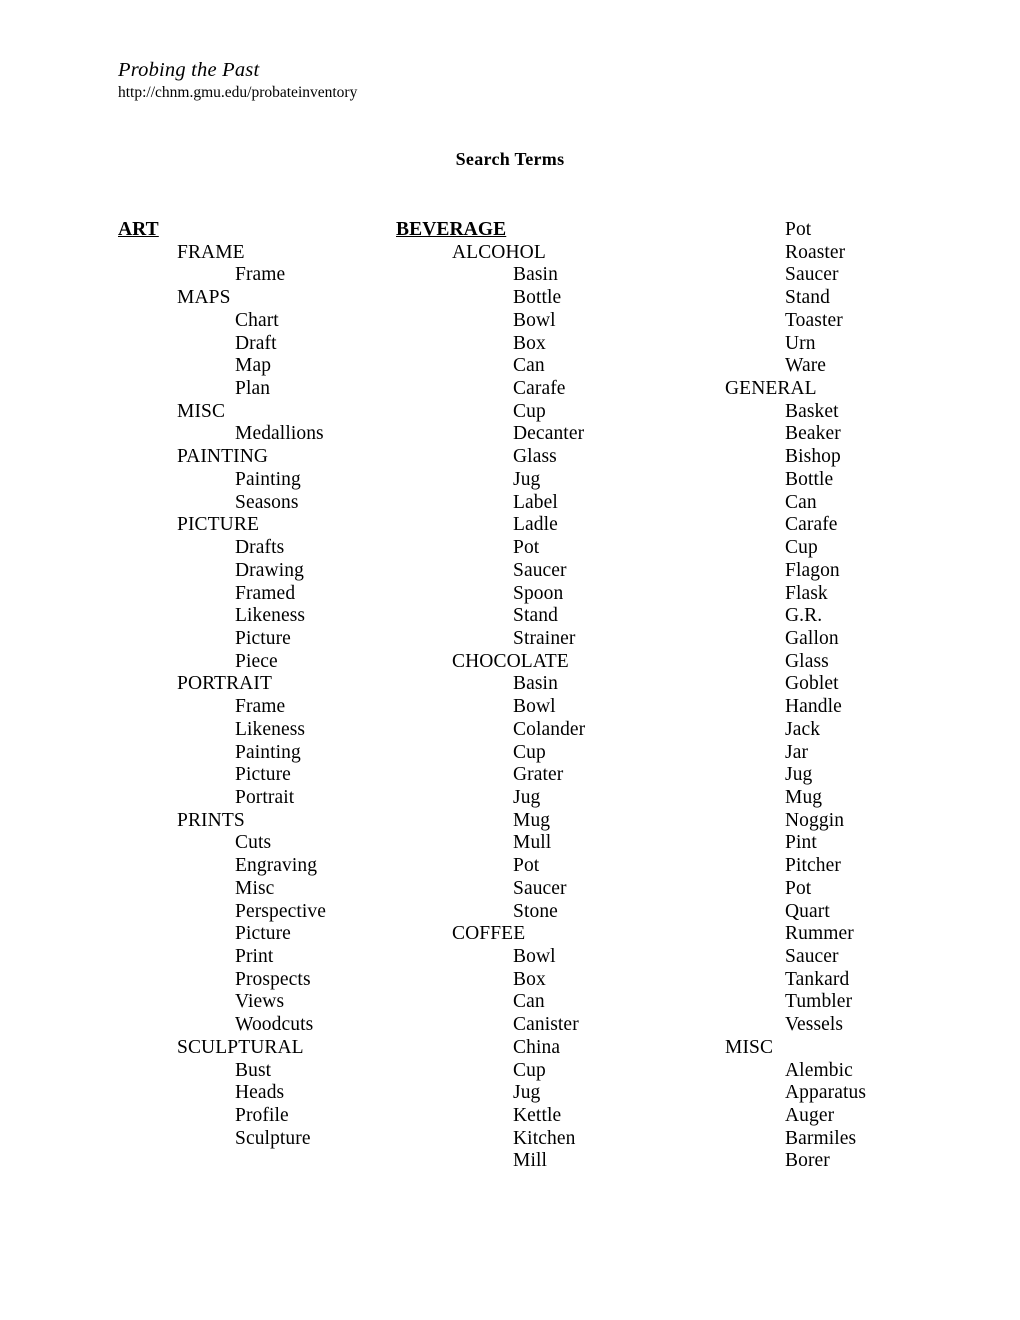 This screenshot has width=1020, height=1320. What do you see at coordinates (273, 979) in the screenshot?
I see `term-item: Prospects` at bounding box center [273, 979].